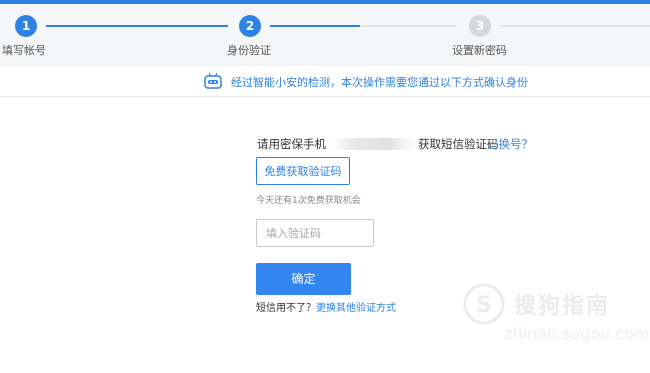 The width and height of the screenshot is (650, 373). I want to click on step-3-connector, so click(575, 26).